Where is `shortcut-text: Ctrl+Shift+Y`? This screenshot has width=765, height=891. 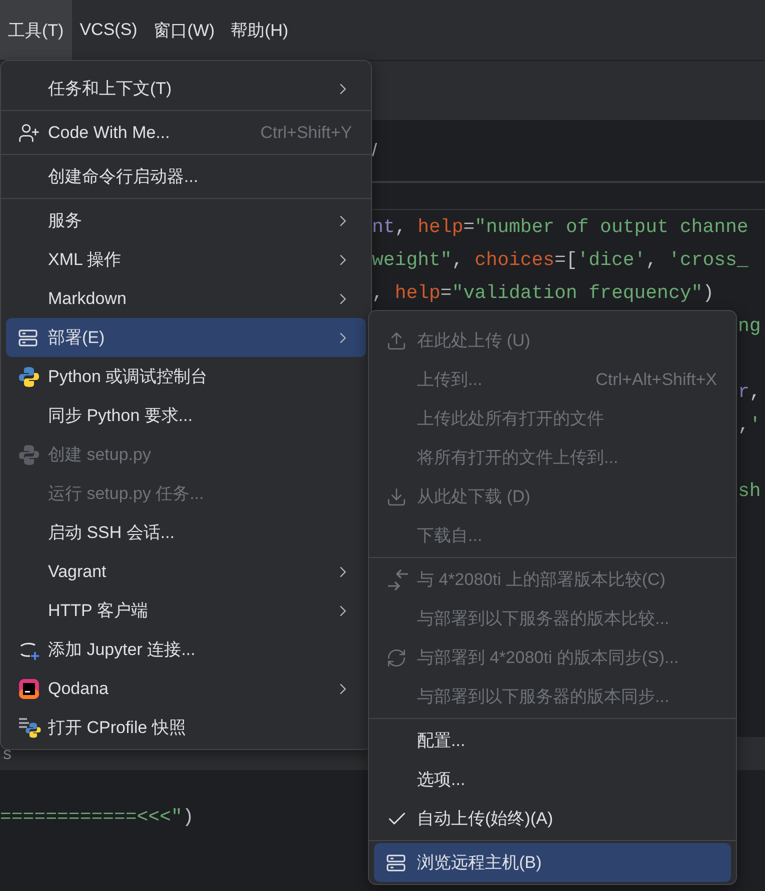 shortcut-text: Ctrl+Shift+Y is located at coordinates (306, 132).